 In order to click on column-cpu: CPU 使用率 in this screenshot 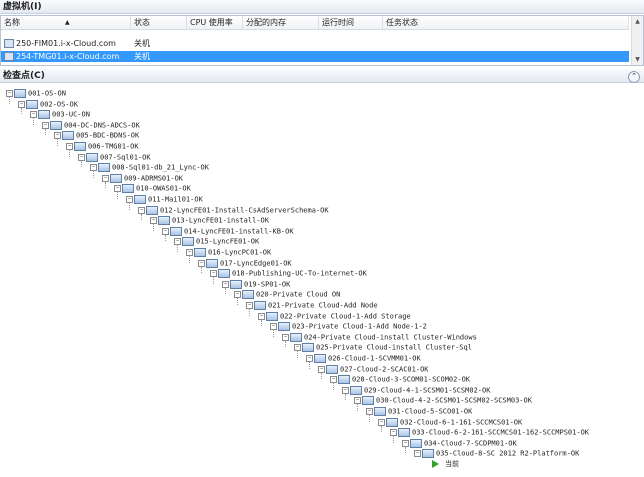, I will do `click(215, 23)`.